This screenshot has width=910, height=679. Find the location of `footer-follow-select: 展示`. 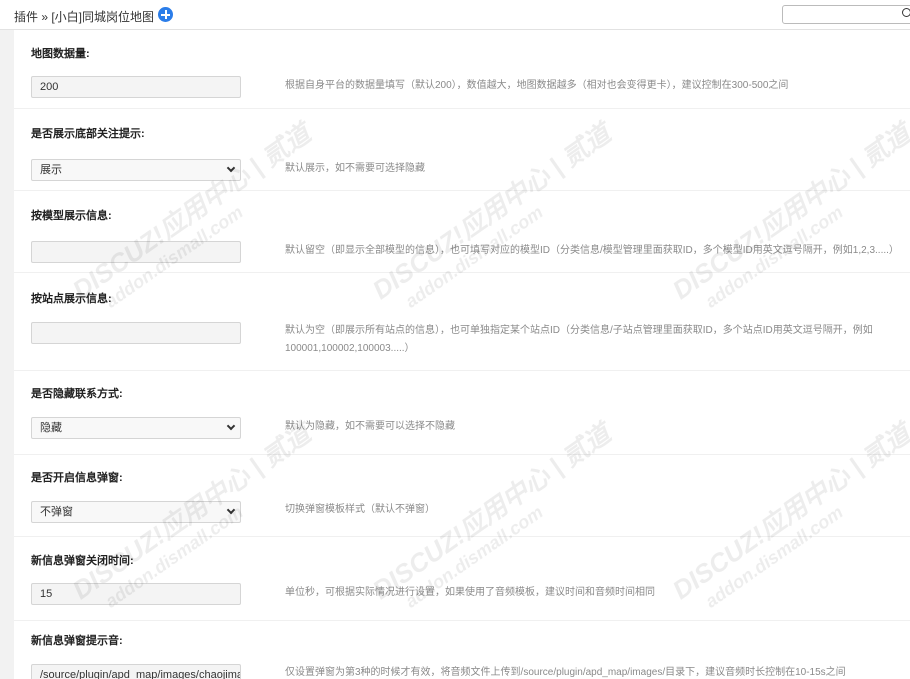

footer-follow-select: 展示 is located at coordinates (136, 170).